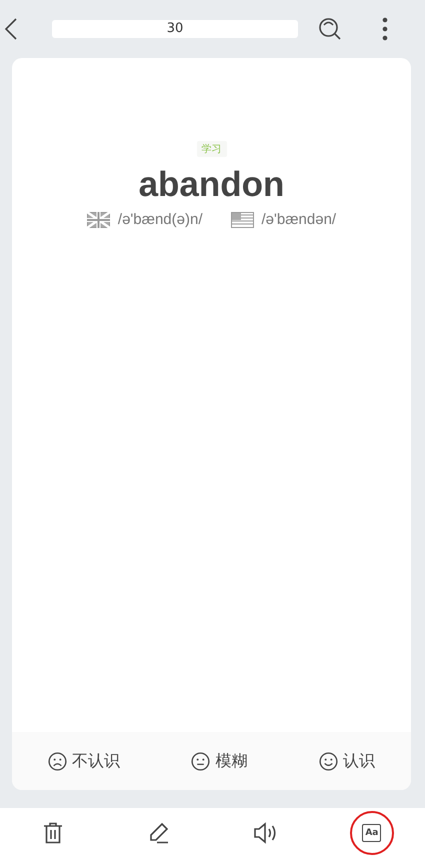  I want to click on font-button: Aa, so click(372, 833).